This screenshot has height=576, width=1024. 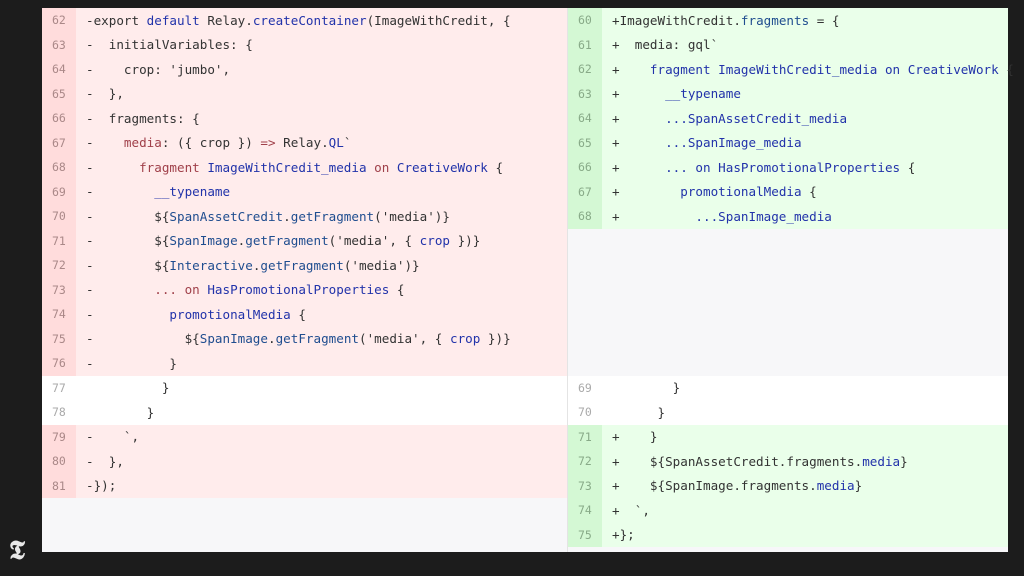 What do you see at coordinates (824, 20) in the screenshot?
I see `code-token: = {` at bounding box center [824, 20].